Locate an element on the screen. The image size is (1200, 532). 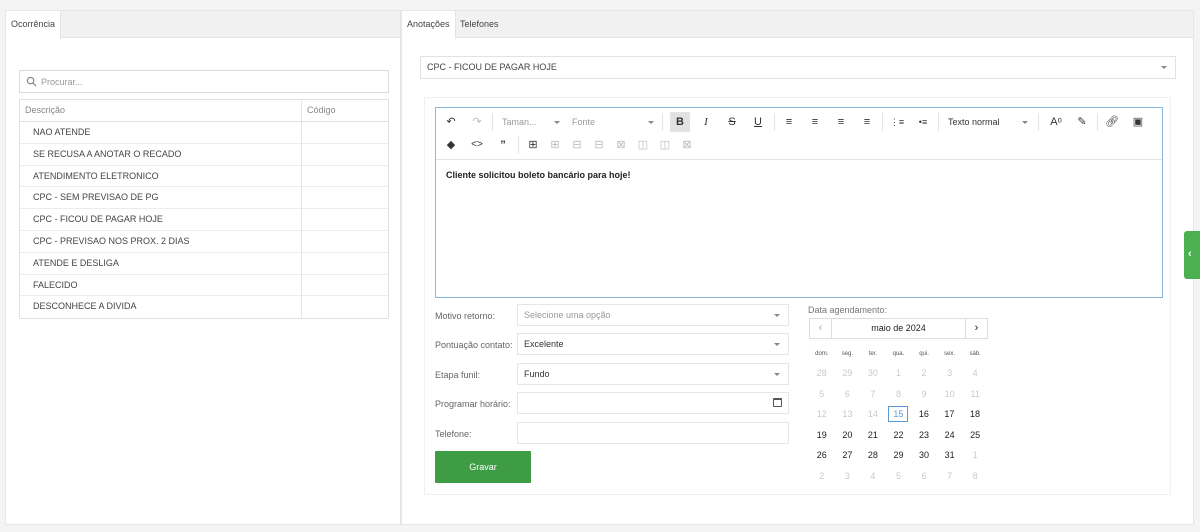
calendar-day: 22 is located at coordinates (899, 435).